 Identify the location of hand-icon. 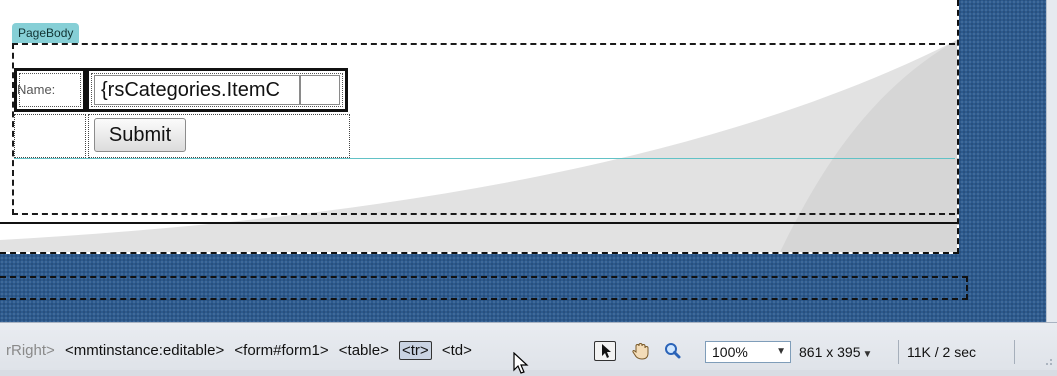
(640, 351).